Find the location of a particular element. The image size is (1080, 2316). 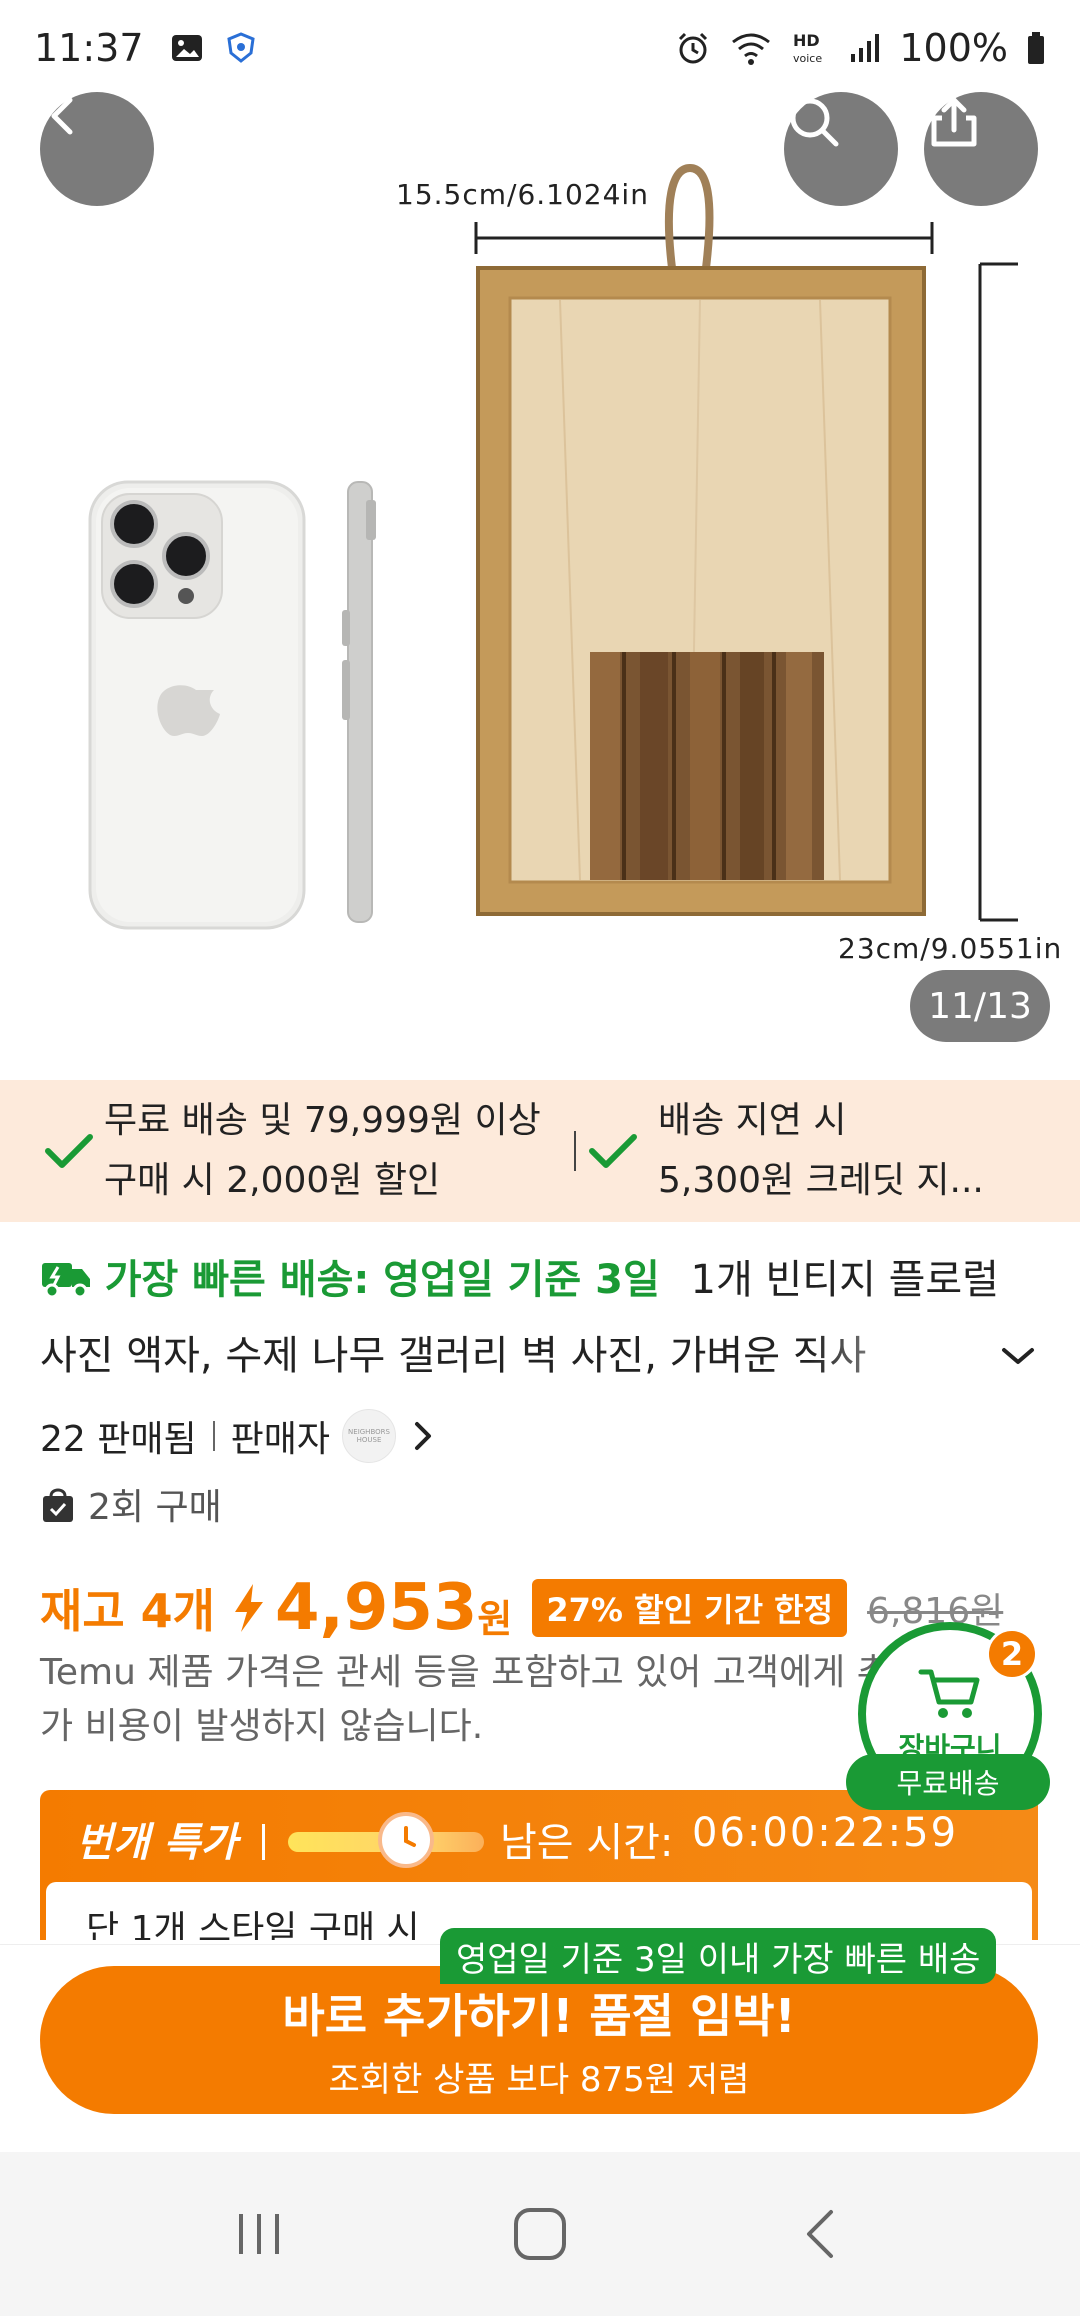

purchase-count: 2회 구매 is located at coordinates (155, 1507).